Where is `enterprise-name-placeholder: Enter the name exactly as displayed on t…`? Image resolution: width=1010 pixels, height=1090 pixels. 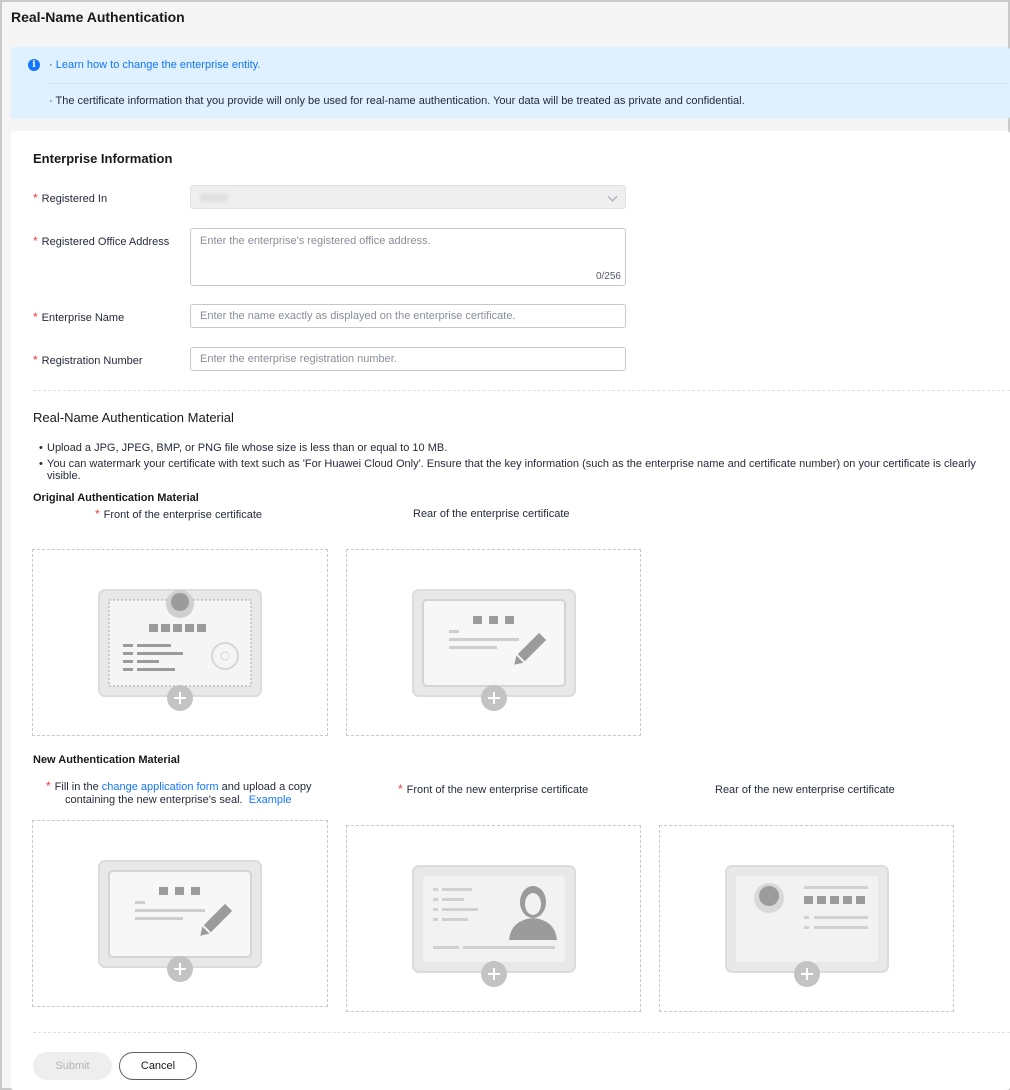
enterprise-name-placeholder: Enter the name exactly as displayed on t… is located at coordinates (358, 316).